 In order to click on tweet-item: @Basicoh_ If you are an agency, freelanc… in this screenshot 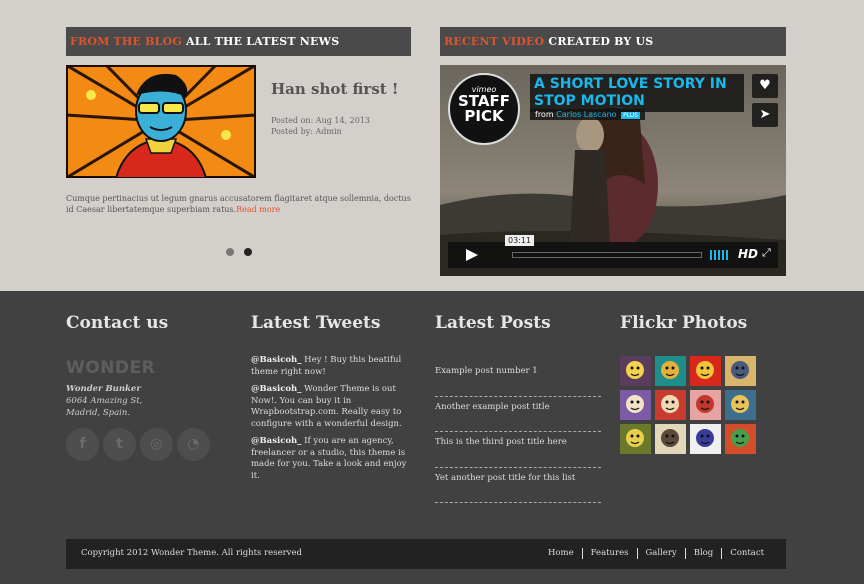, I will do `click(331, 459)`.